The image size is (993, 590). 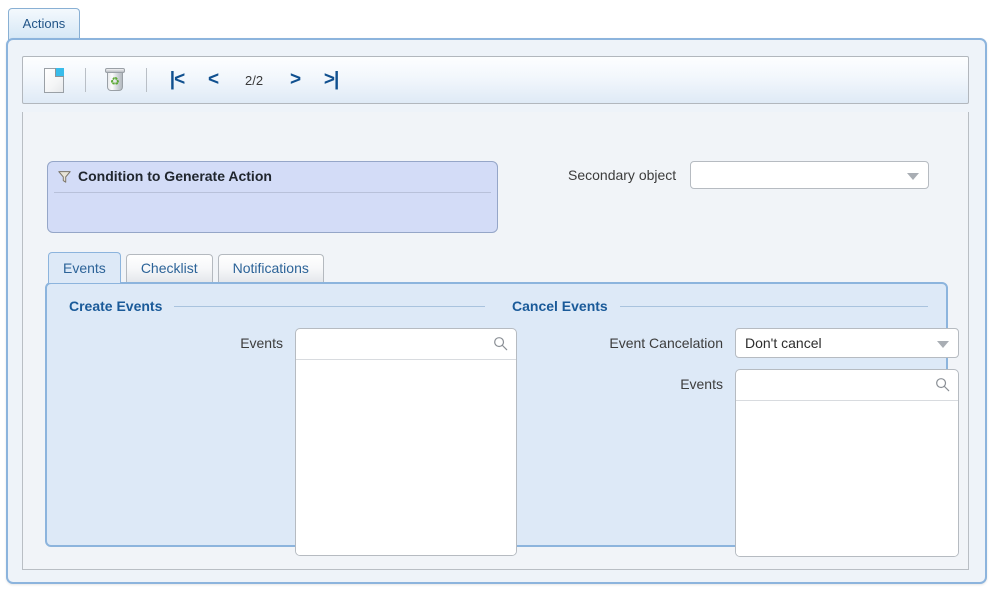 I want to click on cancel-events-legend: Cancel Events, so click(x=720, y=306).